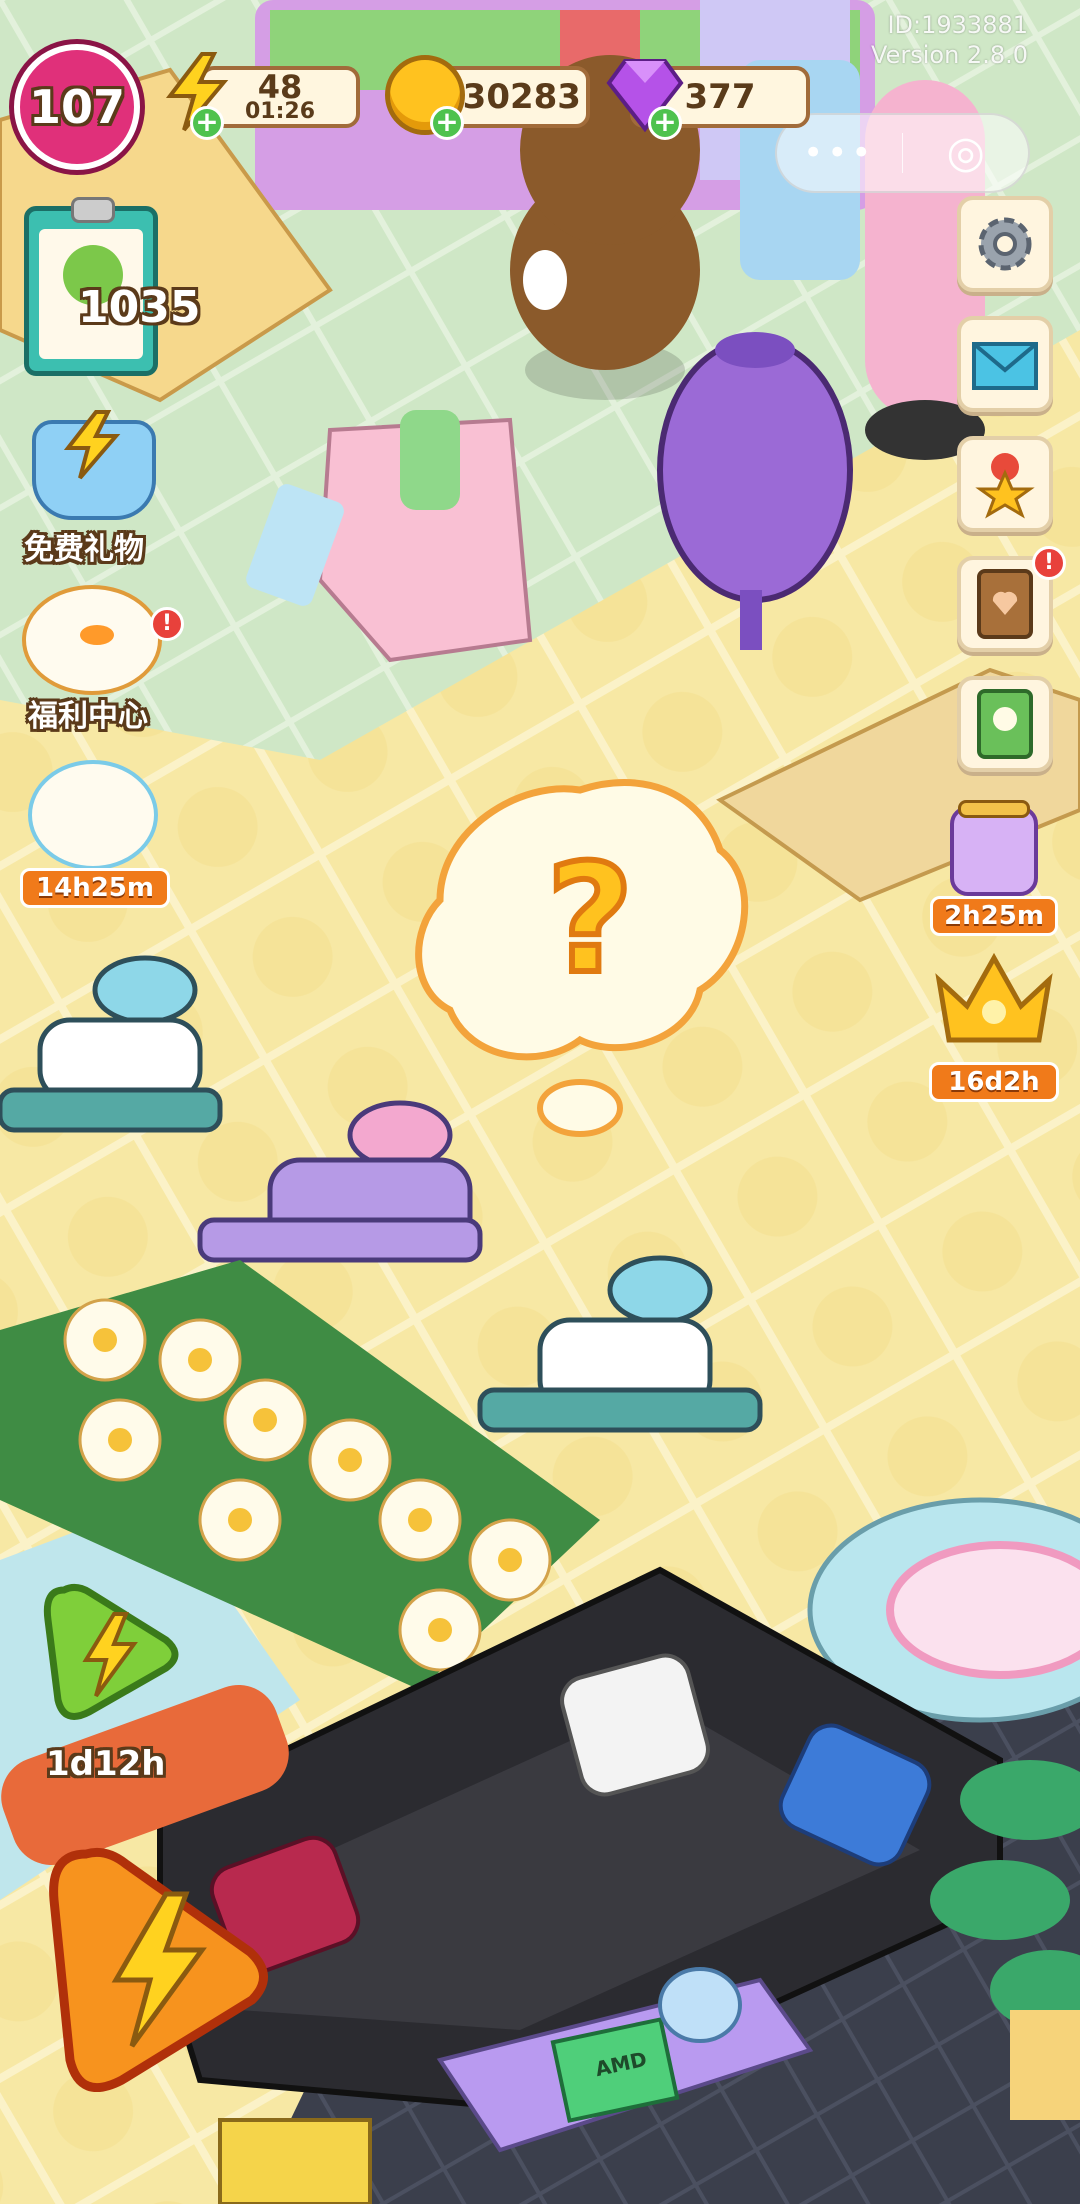 Image resolution: width=1080 pixels, height=2204 pixels. I want to click on green-book-icon, so click(1005, 724).